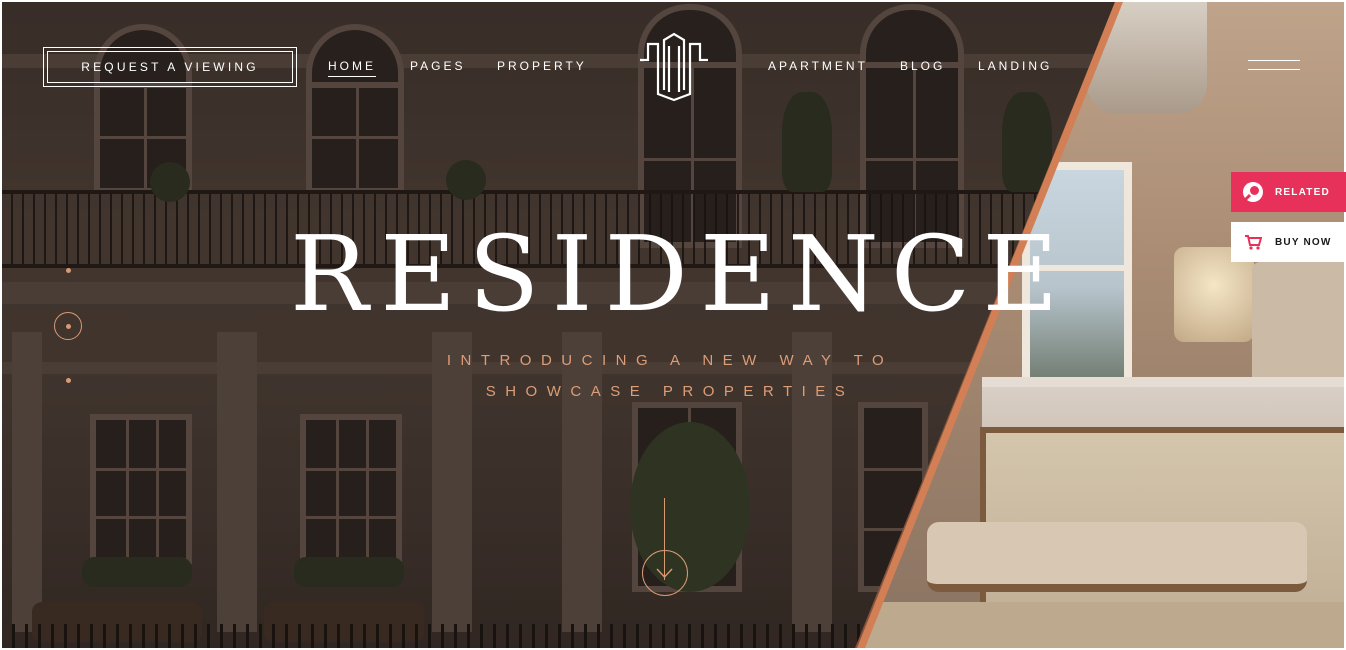 Image resolution: width=1346 pixels, height=650 pixels. What do you see at coordinates (437, 66) in the screenshot?
I see `nav-pages: PAGES` at bounding box center [437, 66].